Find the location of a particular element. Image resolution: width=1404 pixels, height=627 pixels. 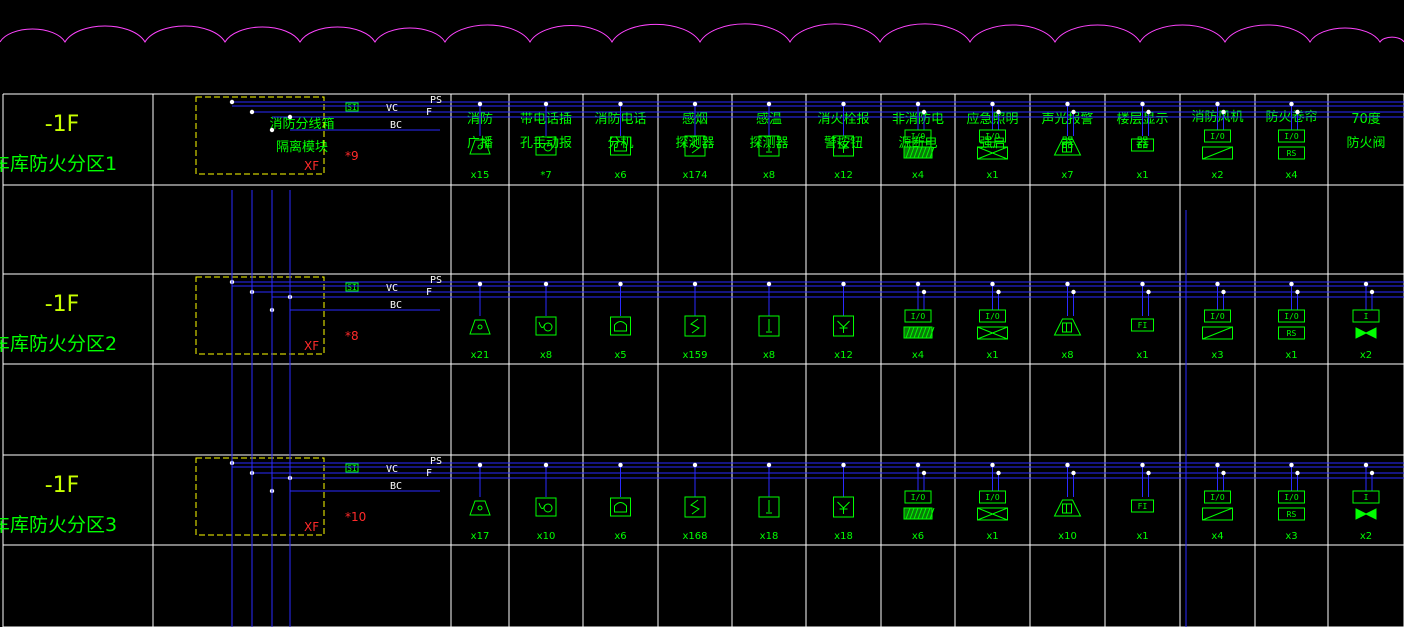

zone-name: 车库防火分区1 is located at coordinates (58, 164).